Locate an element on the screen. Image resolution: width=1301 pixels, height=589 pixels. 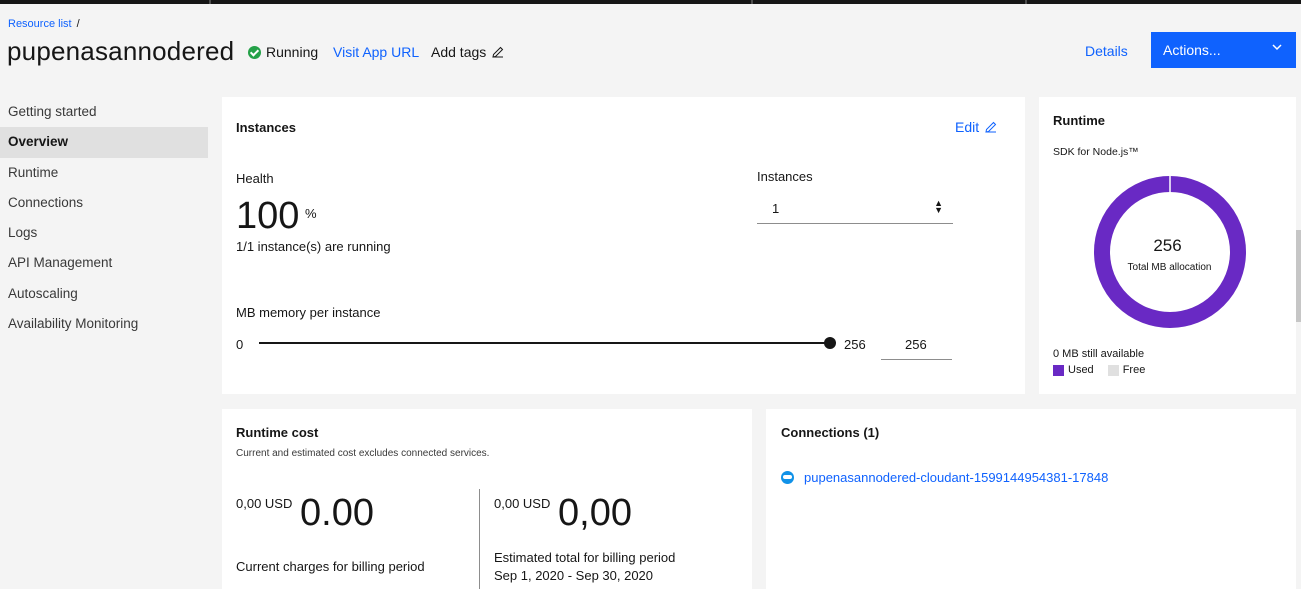
details-link: Details is located at coordinates (1106, 51).